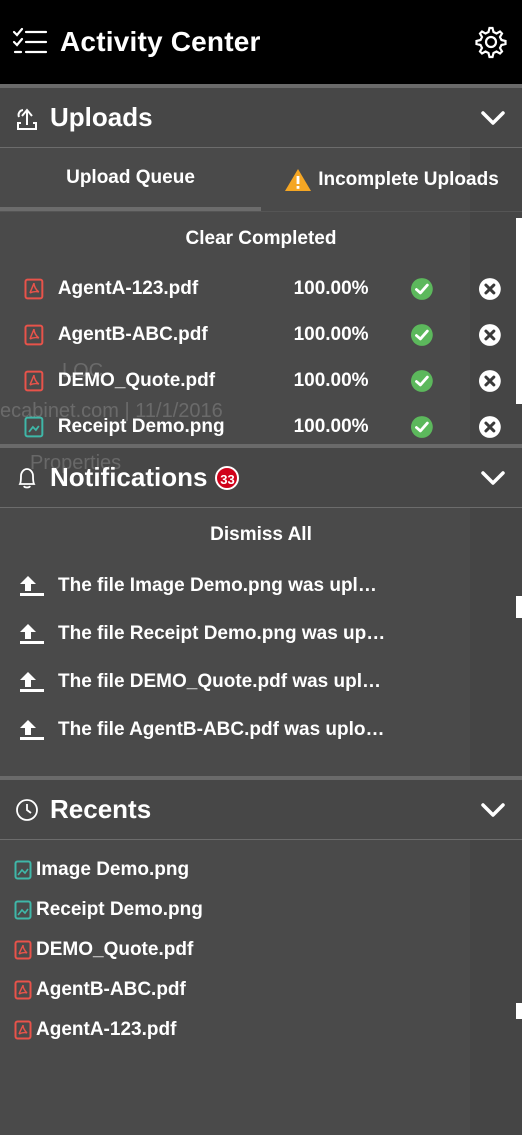 The height and width of the screenshot is (1135, 522). I want to click on checklist-menu-icon, so click(30, 42).